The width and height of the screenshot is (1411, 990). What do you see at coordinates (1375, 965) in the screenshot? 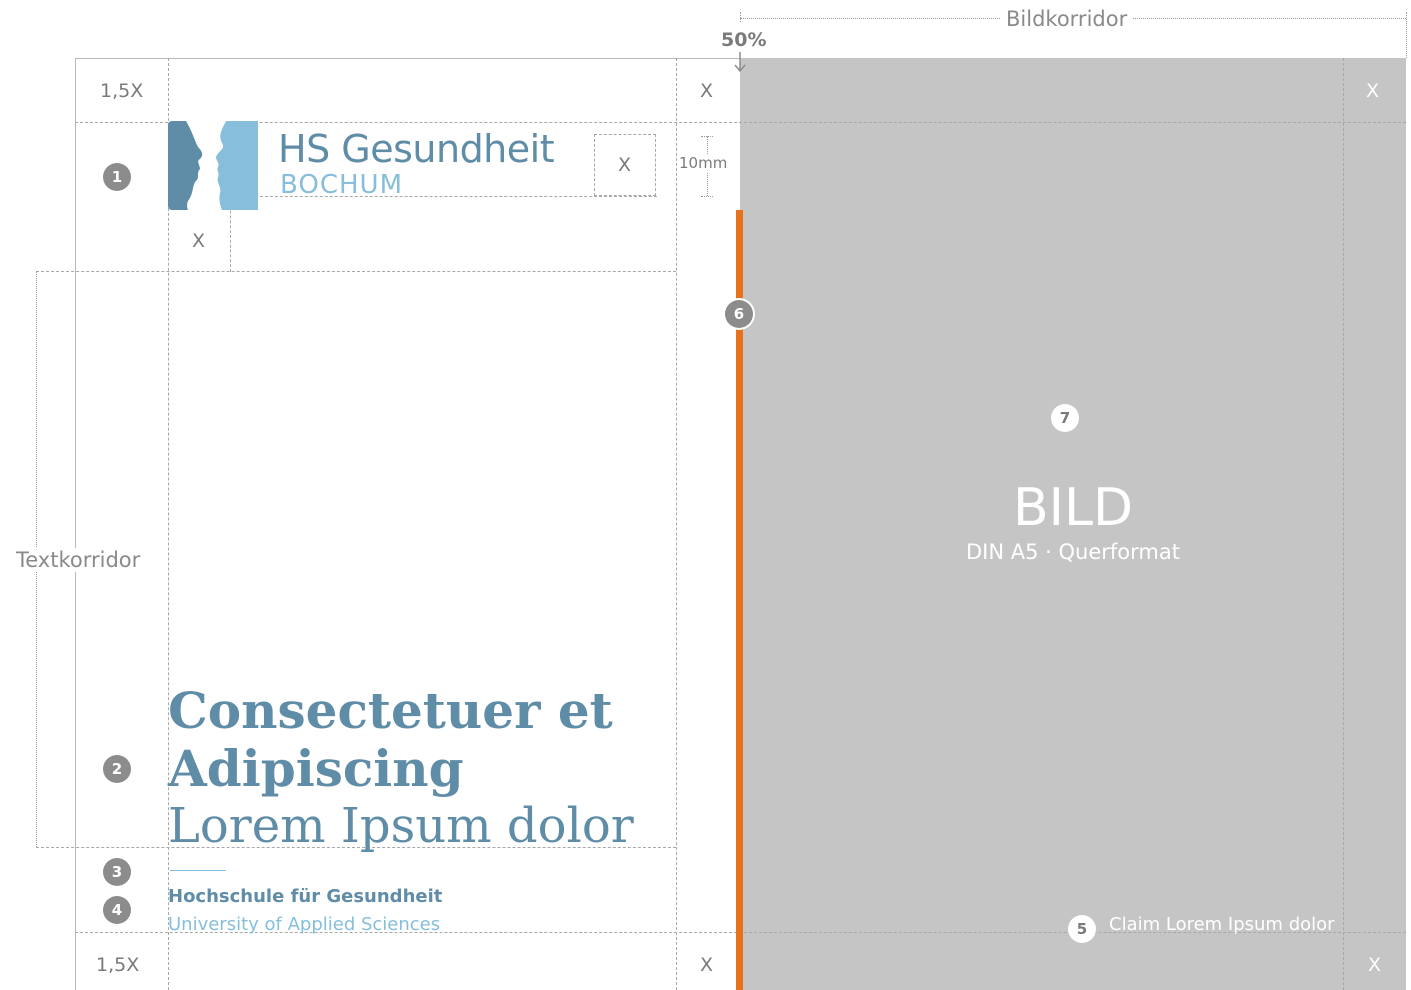
I see `margin-bottom-right-label: X` at bounding box center [1375, 965].